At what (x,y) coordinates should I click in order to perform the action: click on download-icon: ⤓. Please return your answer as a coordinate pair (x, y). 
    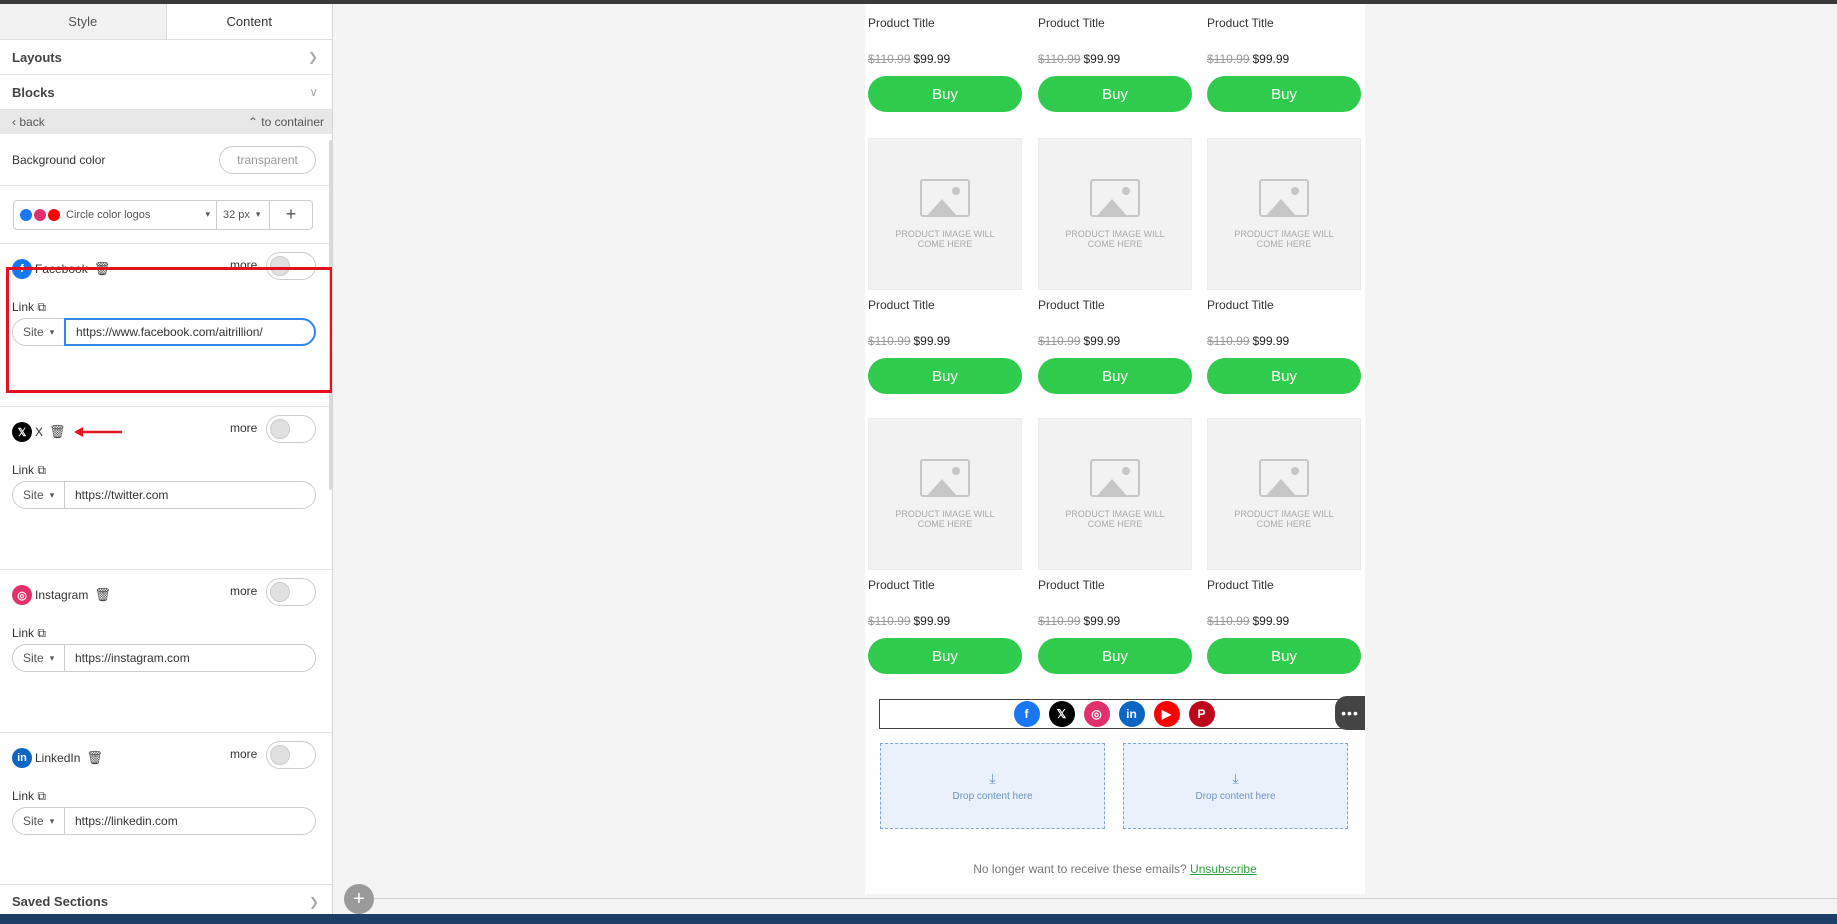
    Looking at the image, I should click on (992, 778).